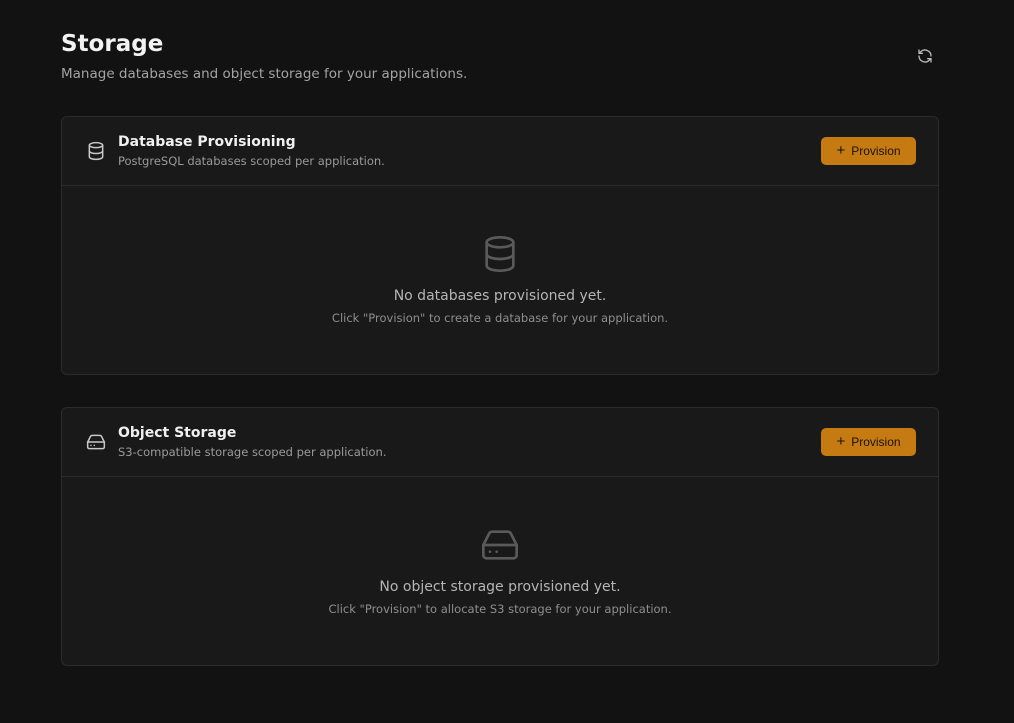 The height and width of the screenshot is (723, 1014). What do you see at coordinates (207, 142) in the screenshot?
I see `card-title: Database Provisioning` at bounding box center [207, 142].